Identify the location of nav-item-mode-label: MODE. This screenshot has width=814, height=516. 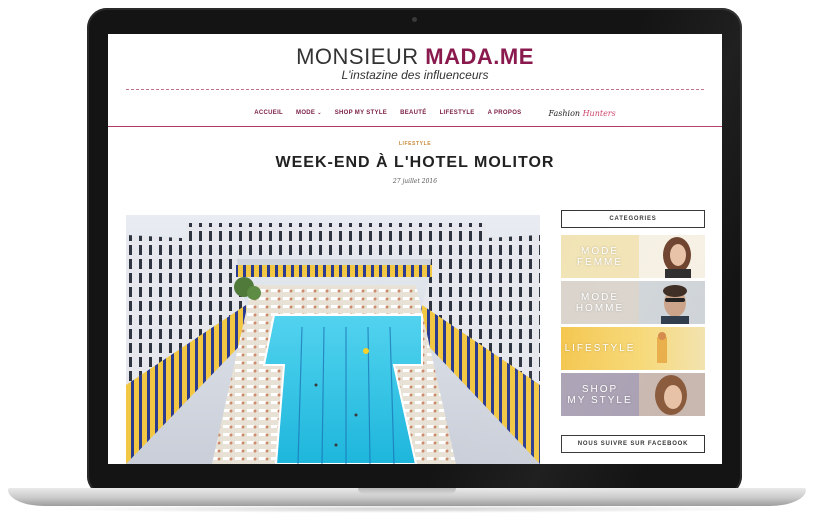
(306, 113).